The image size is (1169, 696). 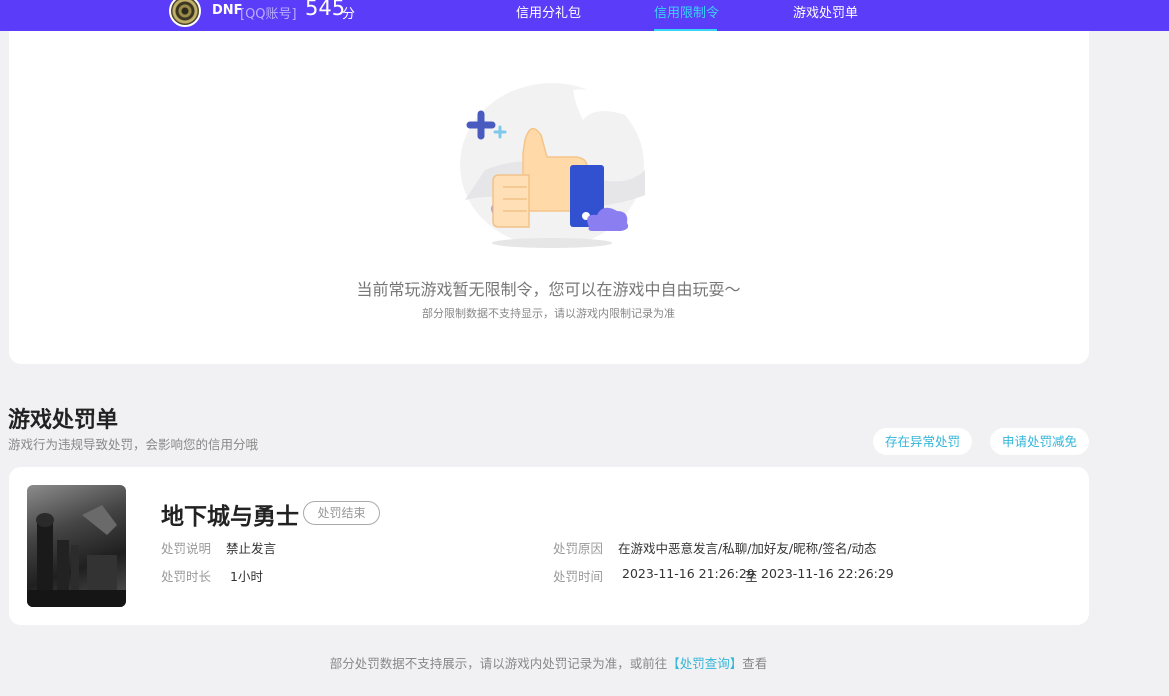 What do you see at coordinates (704, 663) in the screenshot?
I see `penalty-query-link: 【处罚查询】` at bounding box center [704, 663].